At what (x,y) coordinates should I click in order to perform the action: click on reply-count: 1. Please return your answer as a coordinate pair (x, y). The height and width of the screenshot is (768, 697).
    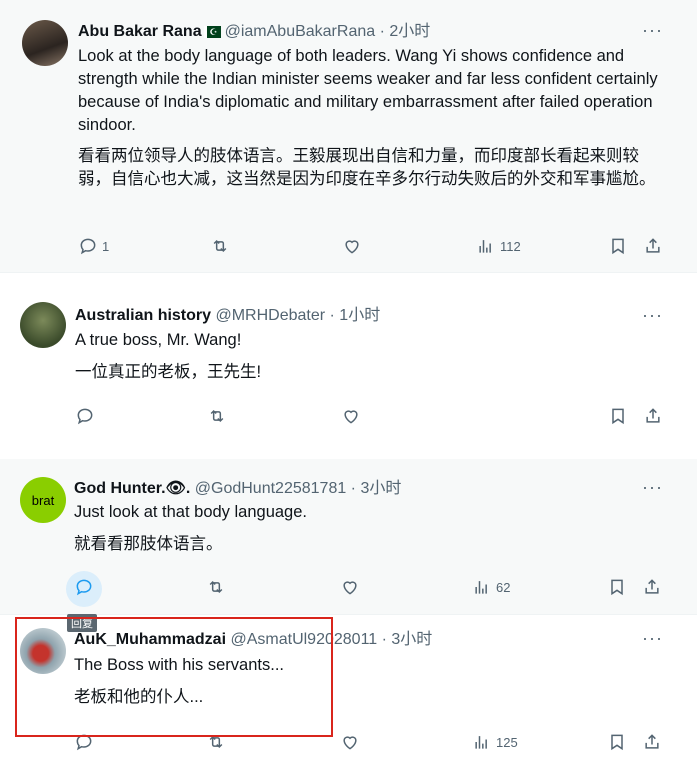
    Looking at the image, I should click on (106, 246).